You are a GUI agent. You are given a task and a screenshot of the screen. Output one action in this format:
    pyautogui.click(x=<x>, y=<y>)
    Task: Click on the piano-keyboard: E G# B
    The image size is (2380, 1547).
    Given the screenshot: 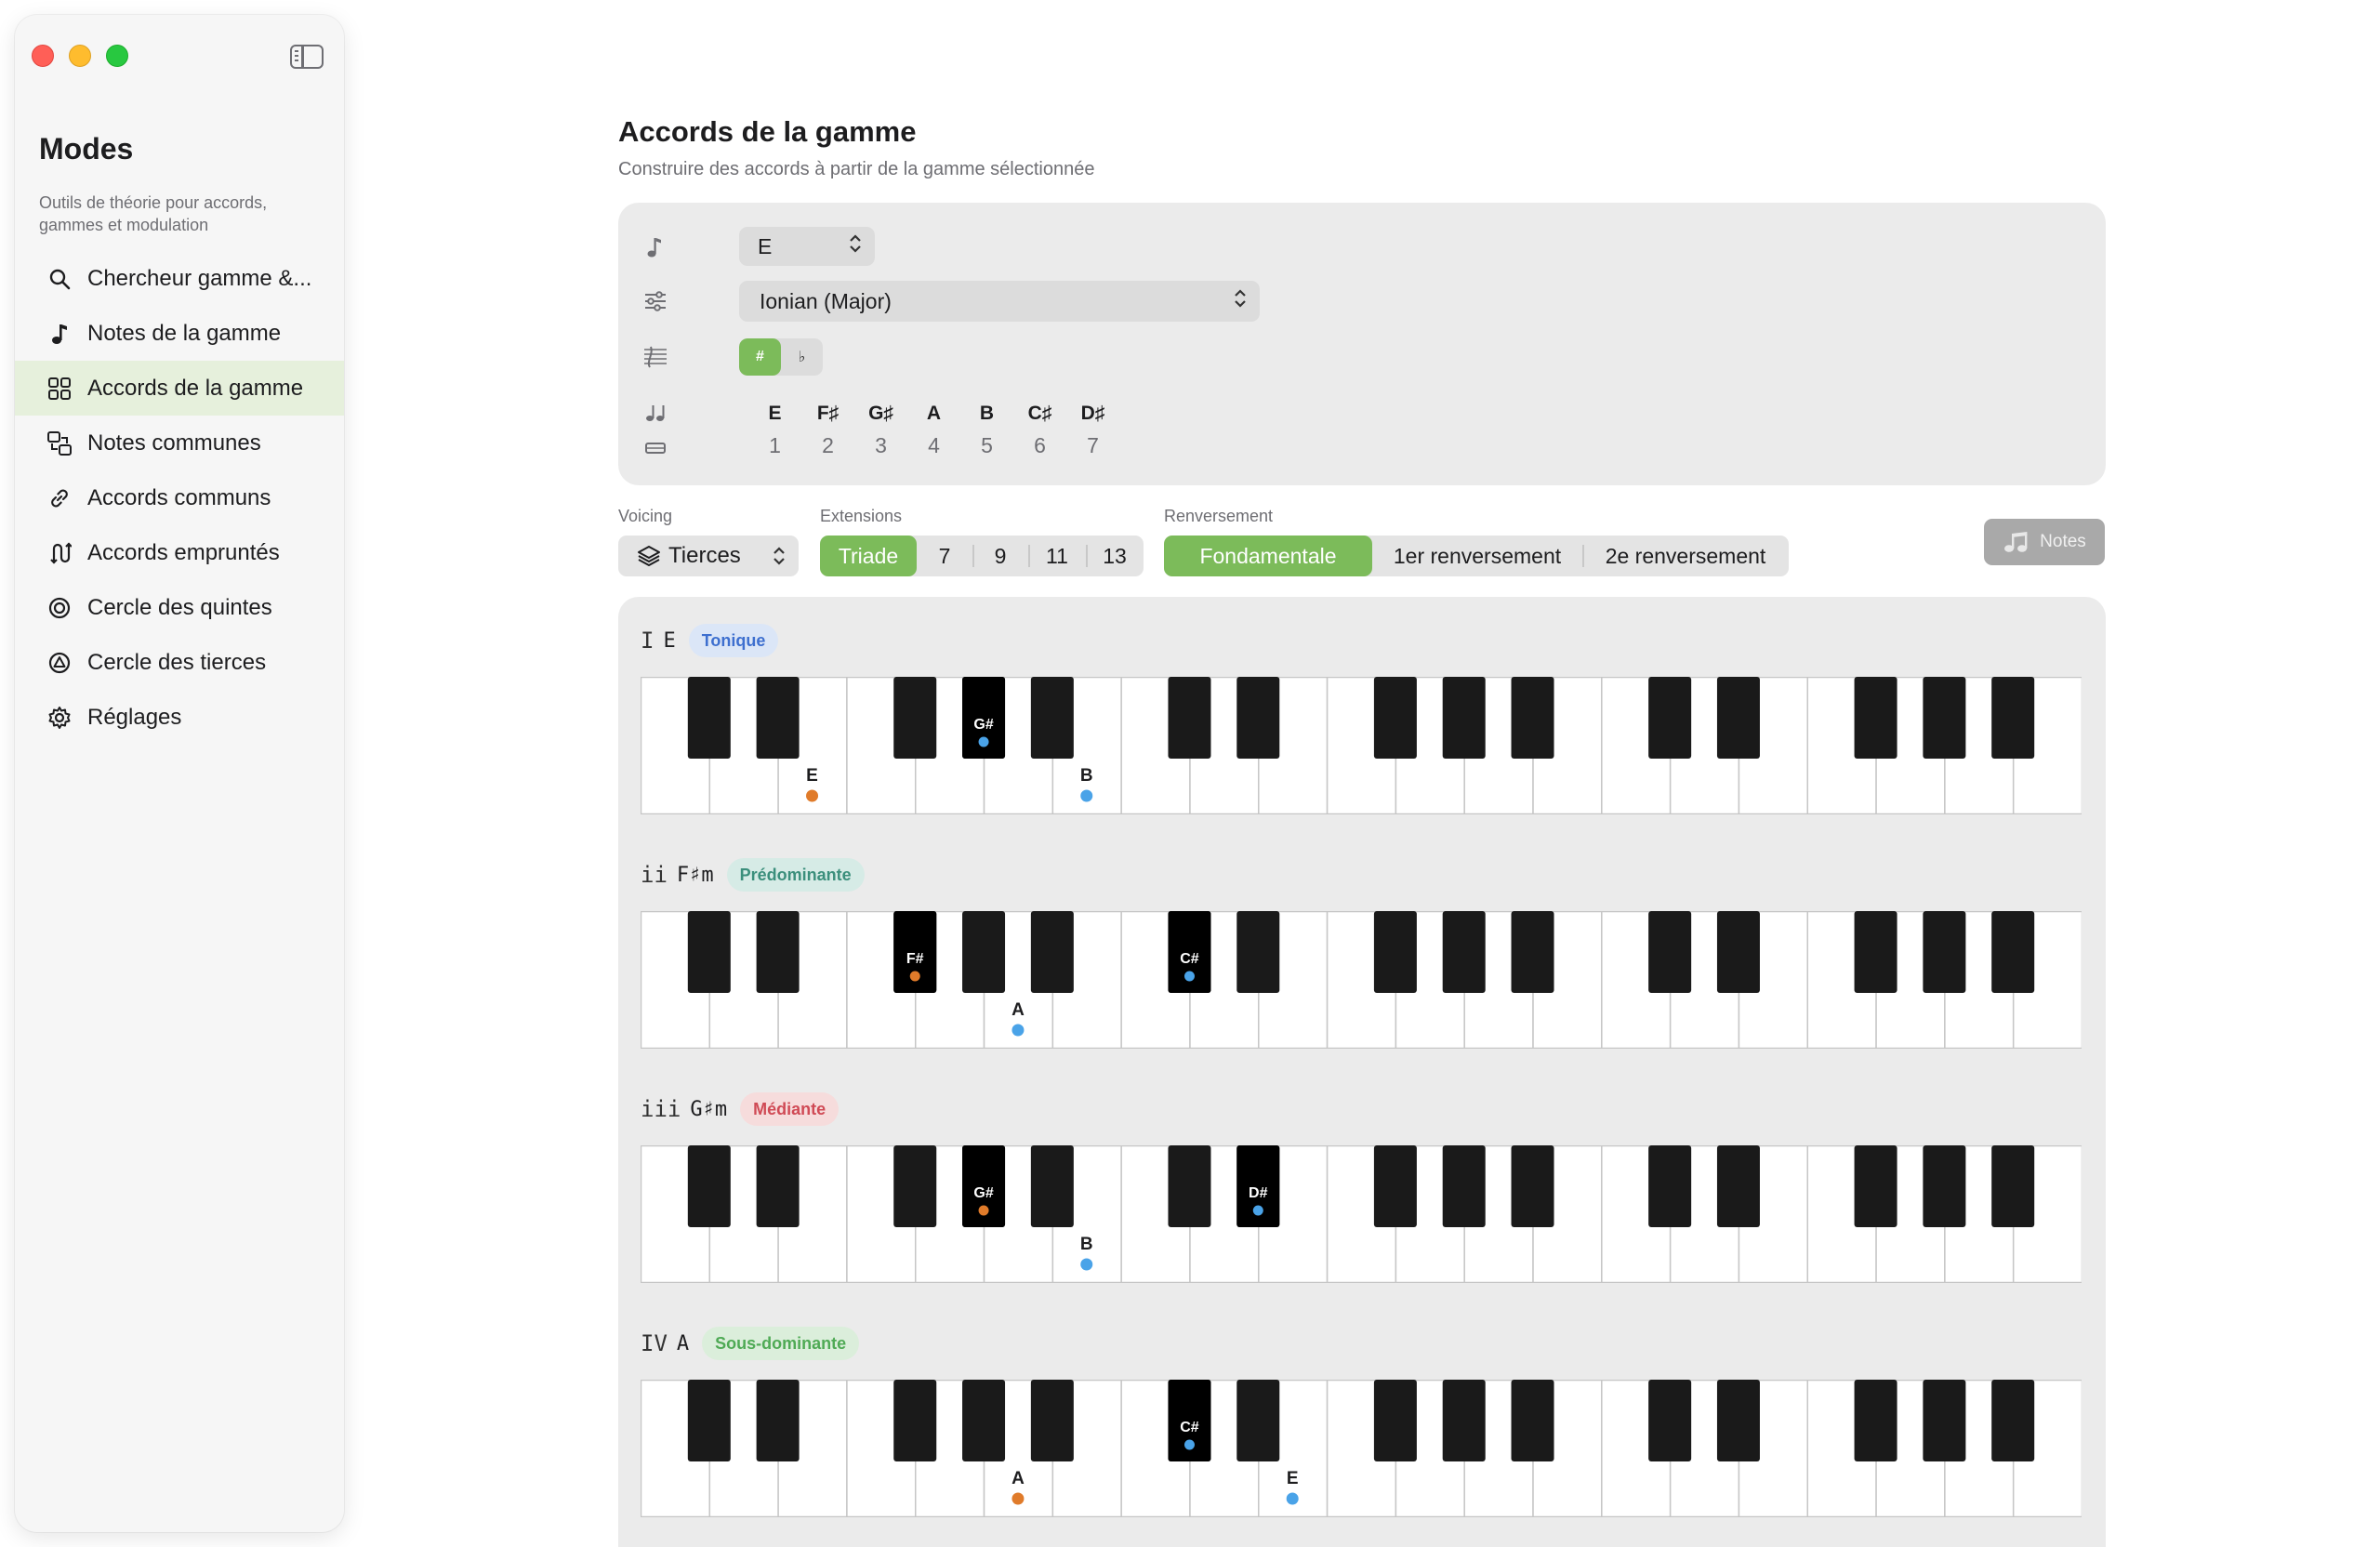 What is the action you would take?
    pyautogui.click(x=1361, y=745)
    